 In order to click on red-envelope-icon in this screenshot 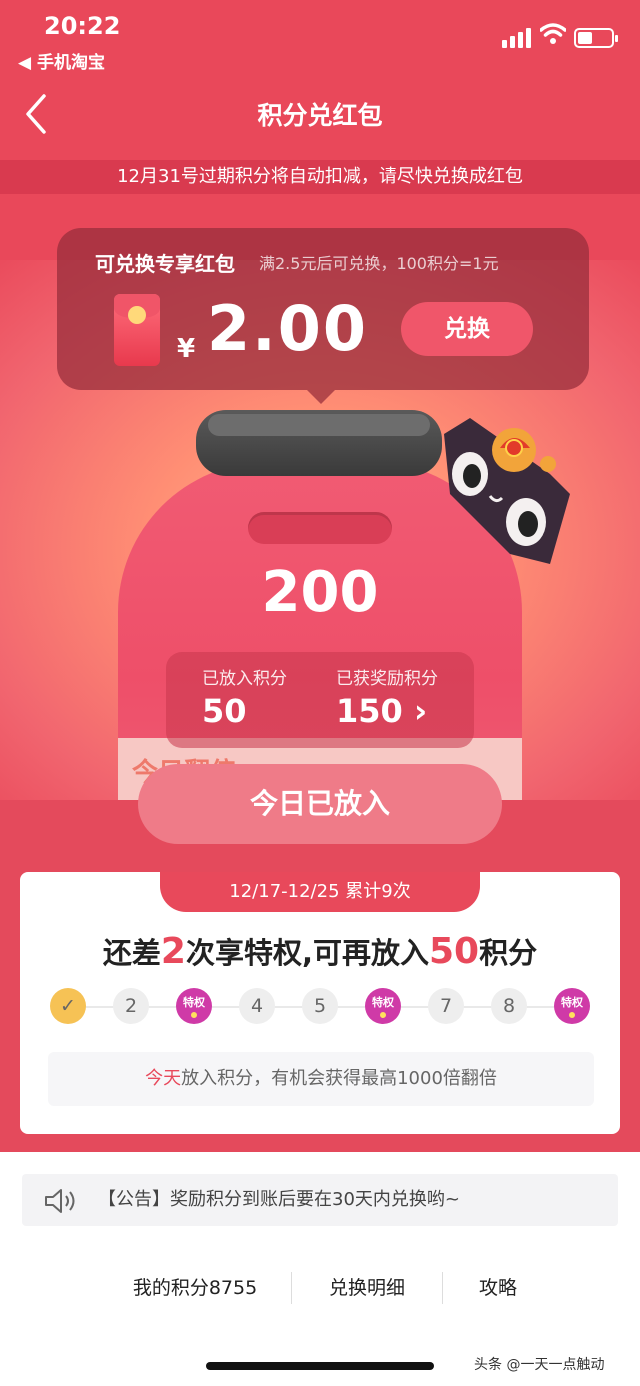, I will do `click(137, 330)`.